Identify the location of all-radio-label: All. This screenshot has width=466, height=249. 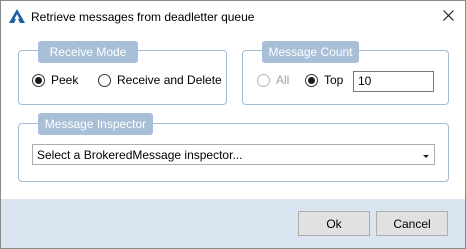
(283, 80).